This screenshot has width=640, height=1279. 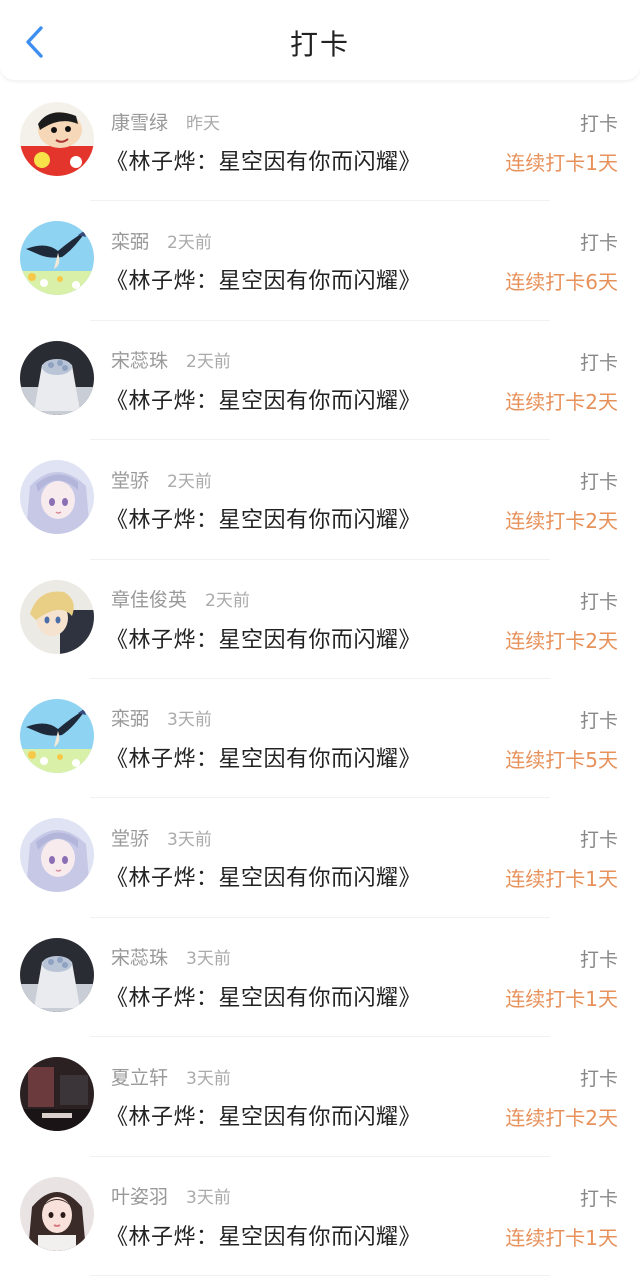 I want to click on list-item: 堂骄 3天前《林子烨：星空因有你而闪耀》 打卡连续打卡1天, so click(x=320, y=858).